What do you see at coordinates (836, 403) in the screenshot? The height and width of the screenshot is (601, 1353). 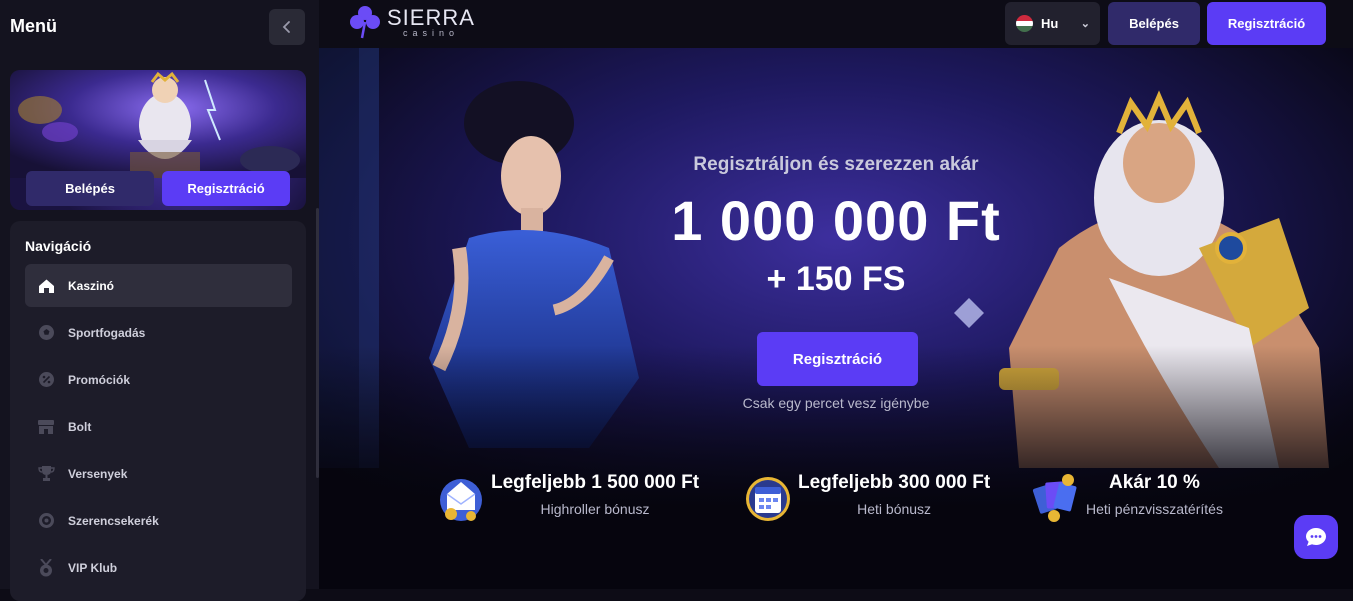 I see `hero-note: Csak egy percet vesz igénybe` at bounding box center [836, 403].